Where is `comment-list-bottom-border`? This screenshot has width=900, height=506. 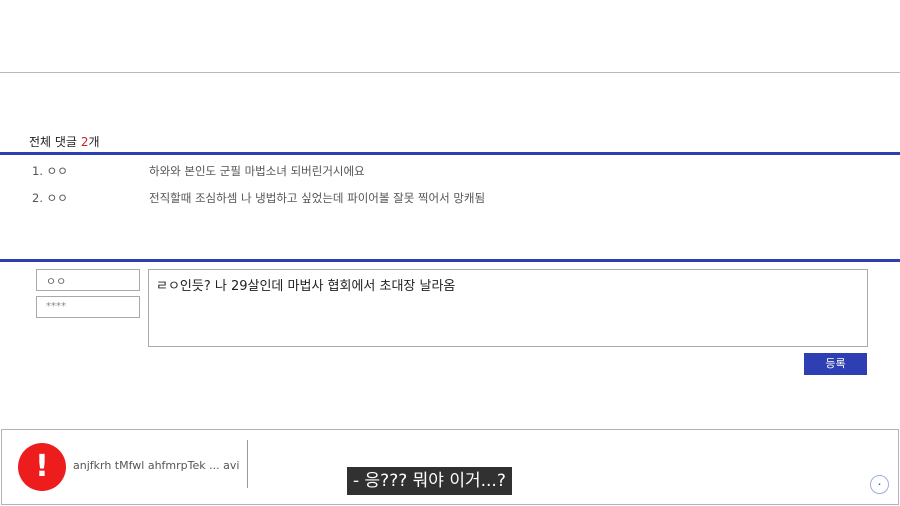 comment-list-bottom-border is located at coordinates (450, 260).